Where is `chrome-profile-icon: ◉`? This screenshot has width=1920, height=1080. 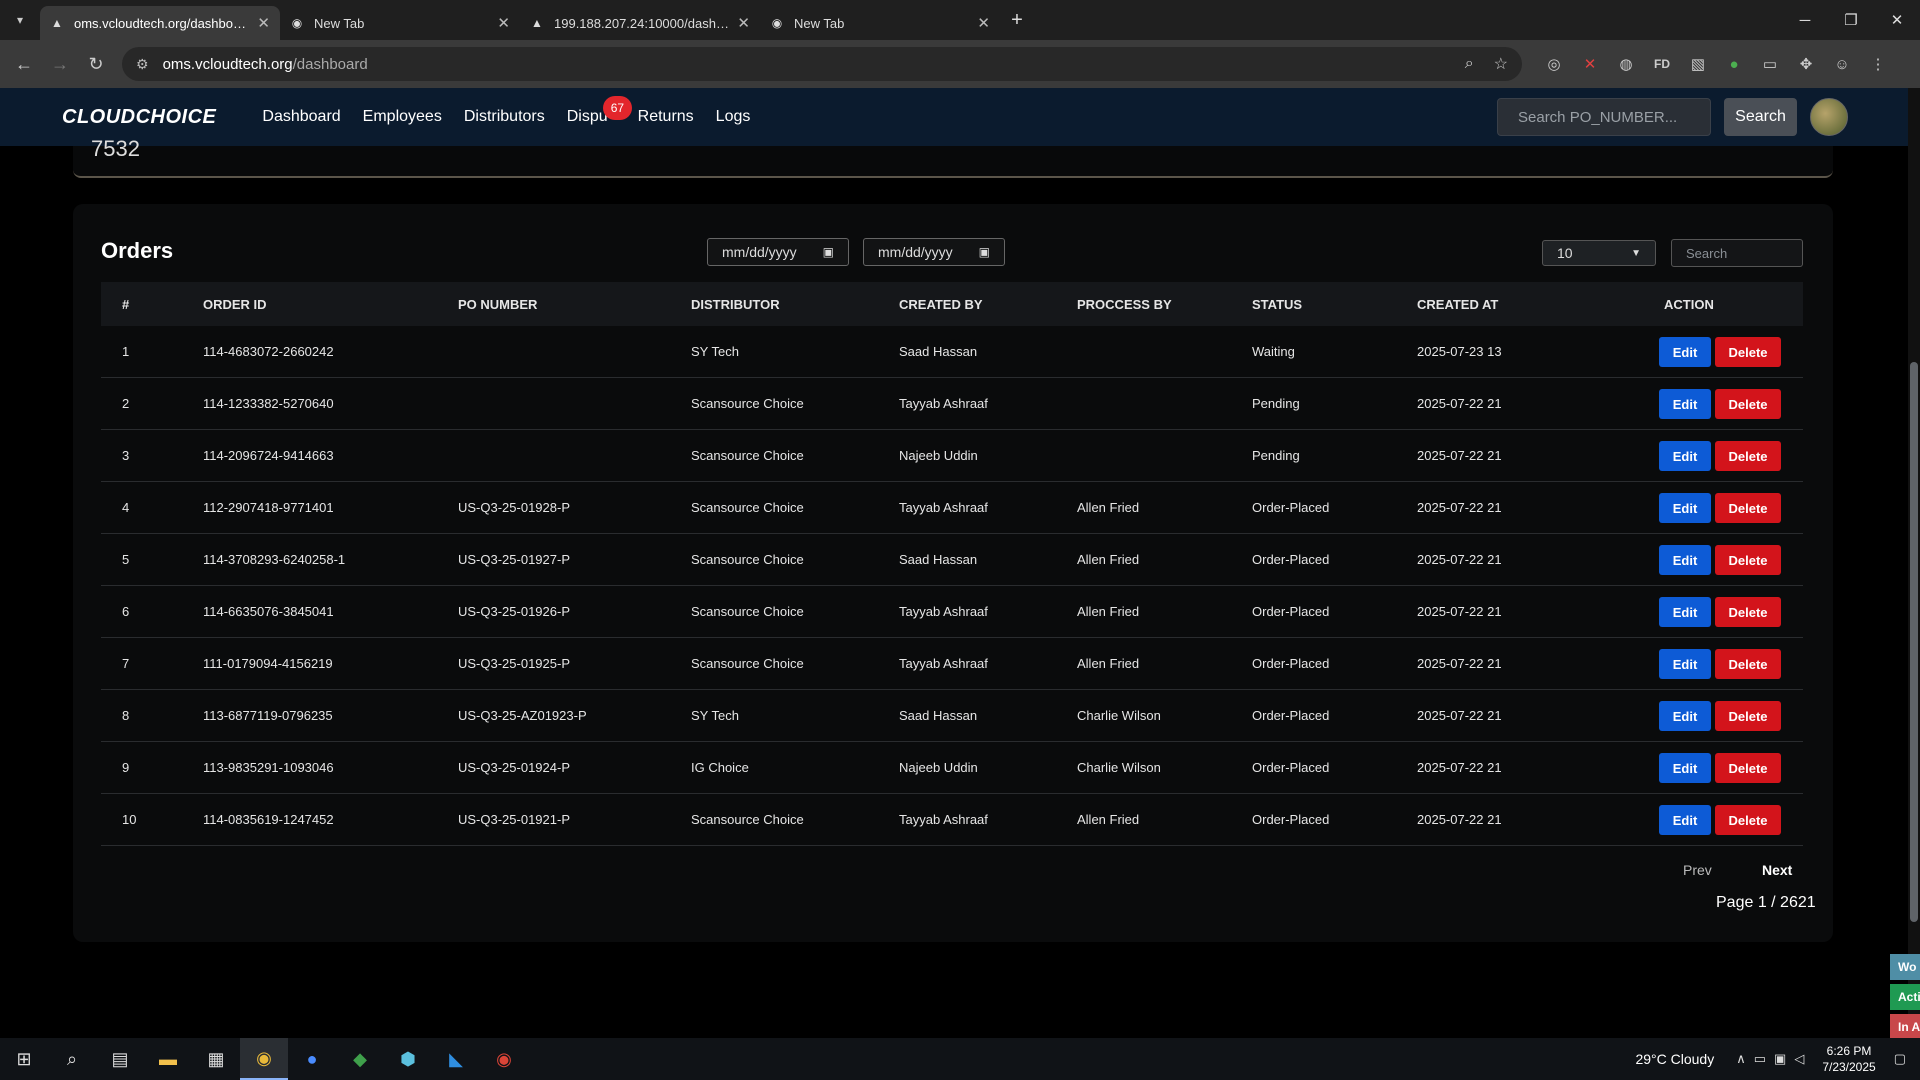 chrome-profile-icon: ◉ is located at coordinates (504, 1059).